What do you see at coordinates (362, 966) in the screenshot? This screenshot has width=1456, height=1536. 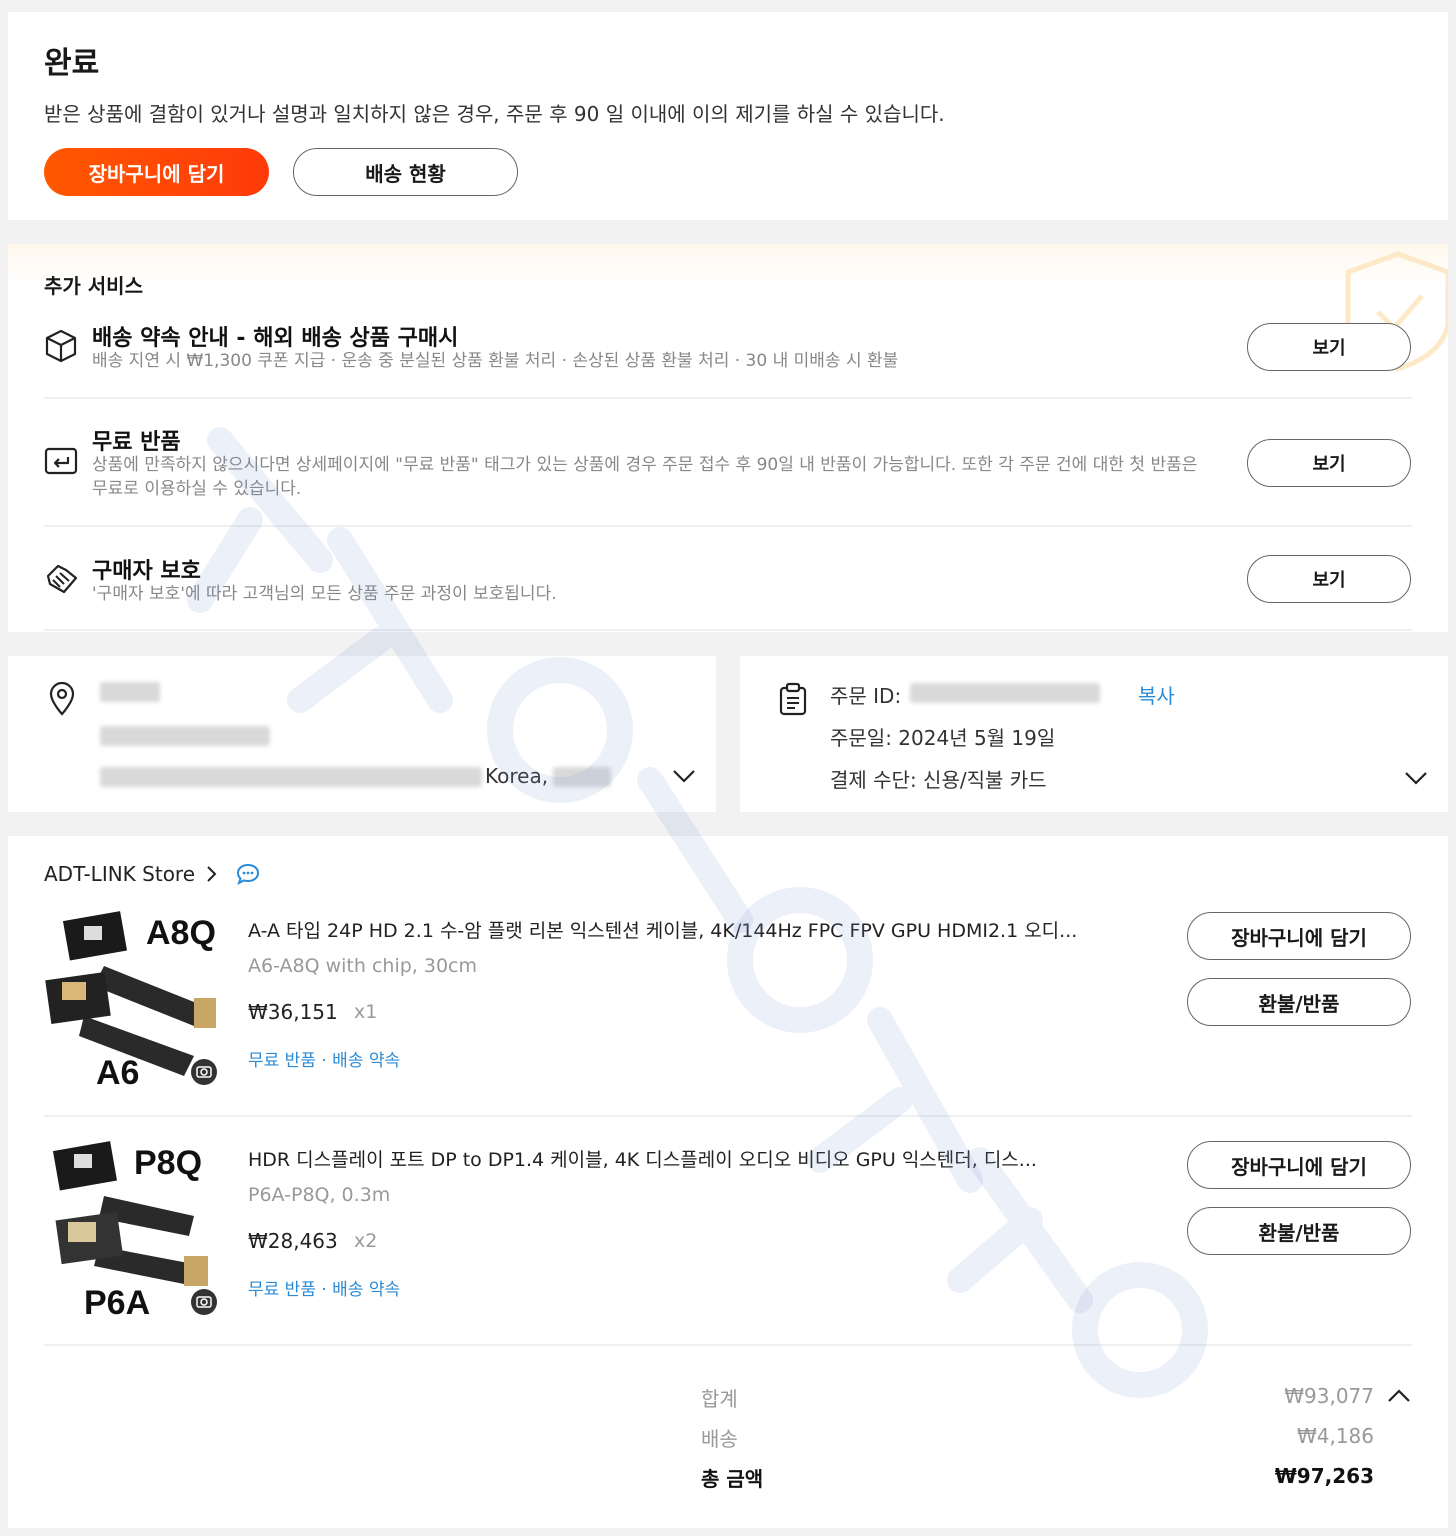 I see `product-variant: A6-A8Q with chip, 30cm` at bounding box center [362, 966].